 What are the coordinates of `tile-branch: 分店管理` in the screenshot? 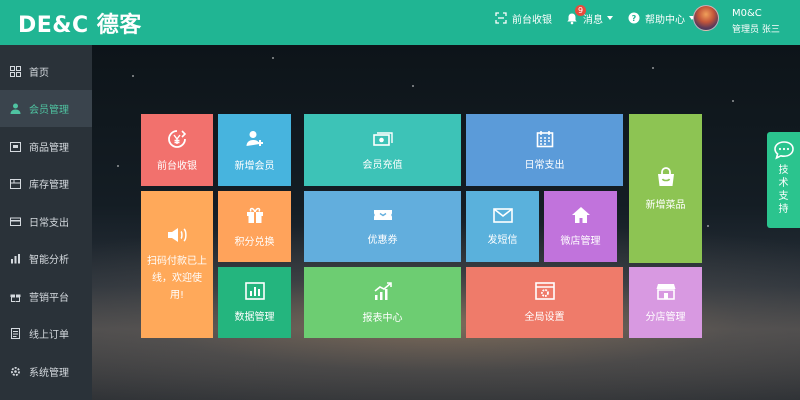 It's located at (665, 302).